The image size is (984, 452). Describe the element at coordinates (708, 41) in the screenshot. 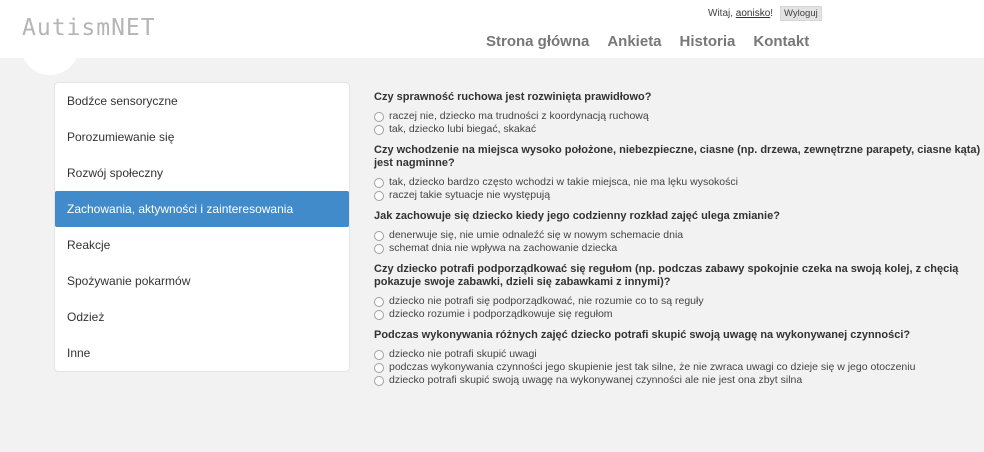

I see `nav-history: Historia` at that location.